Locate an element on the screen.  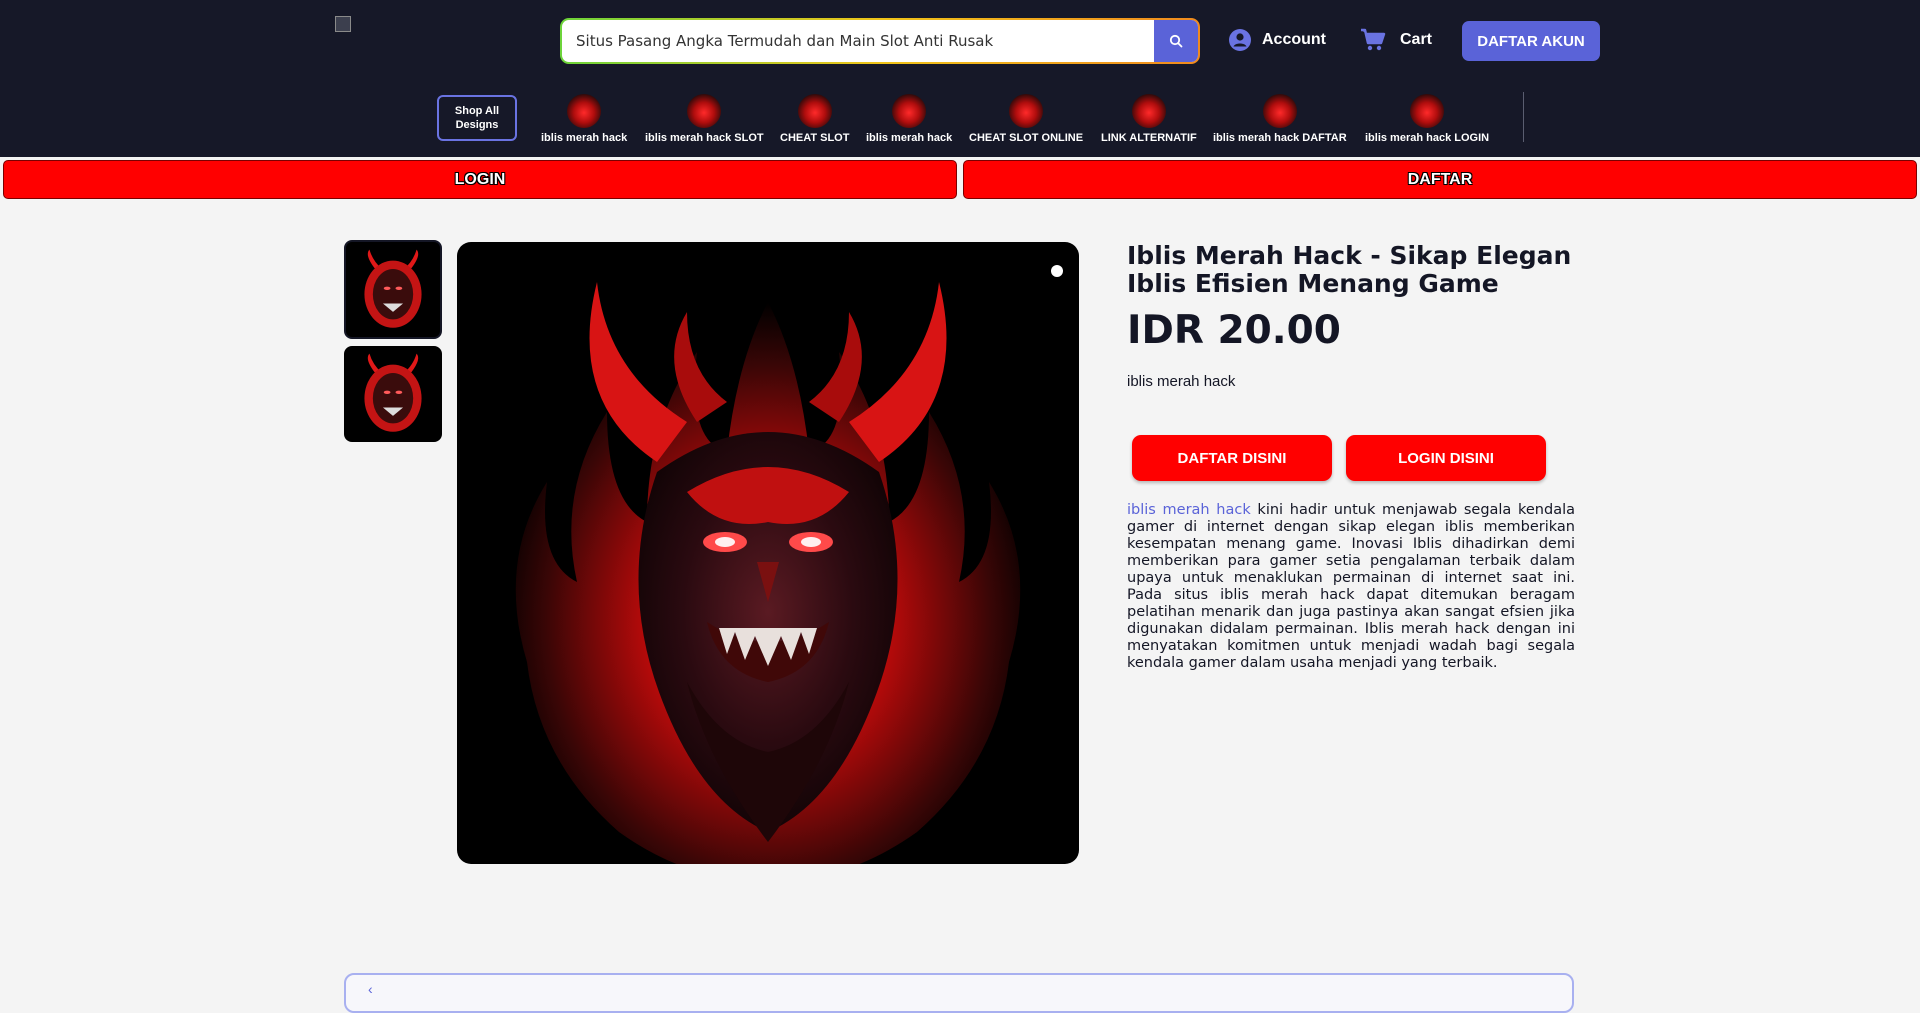
nav-item-3: CHEAT SLOT is located at coordinates (814, 119).